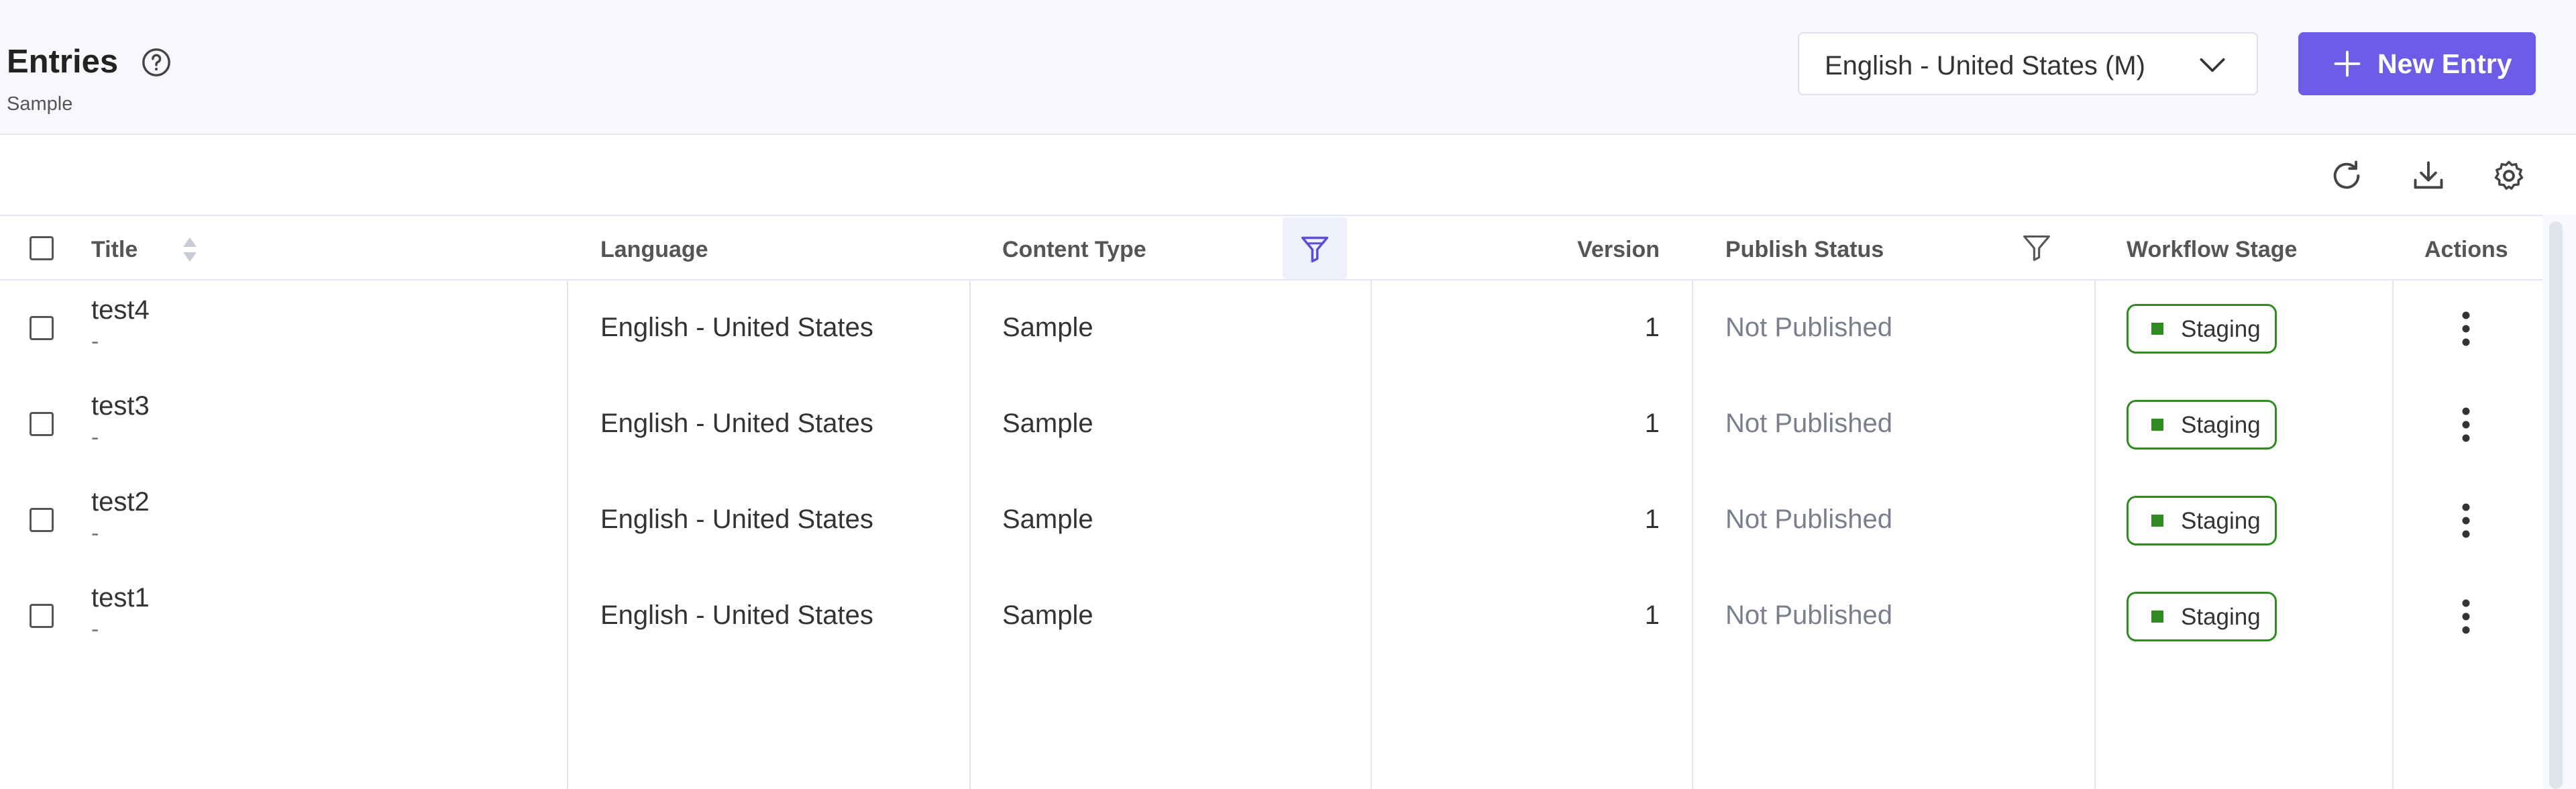 This screenshot has height=789, width=2576. Describe the element at coordinates (1804, 250) in the screenshot. I see `column-header-publish-status: Publish Status` at that location.